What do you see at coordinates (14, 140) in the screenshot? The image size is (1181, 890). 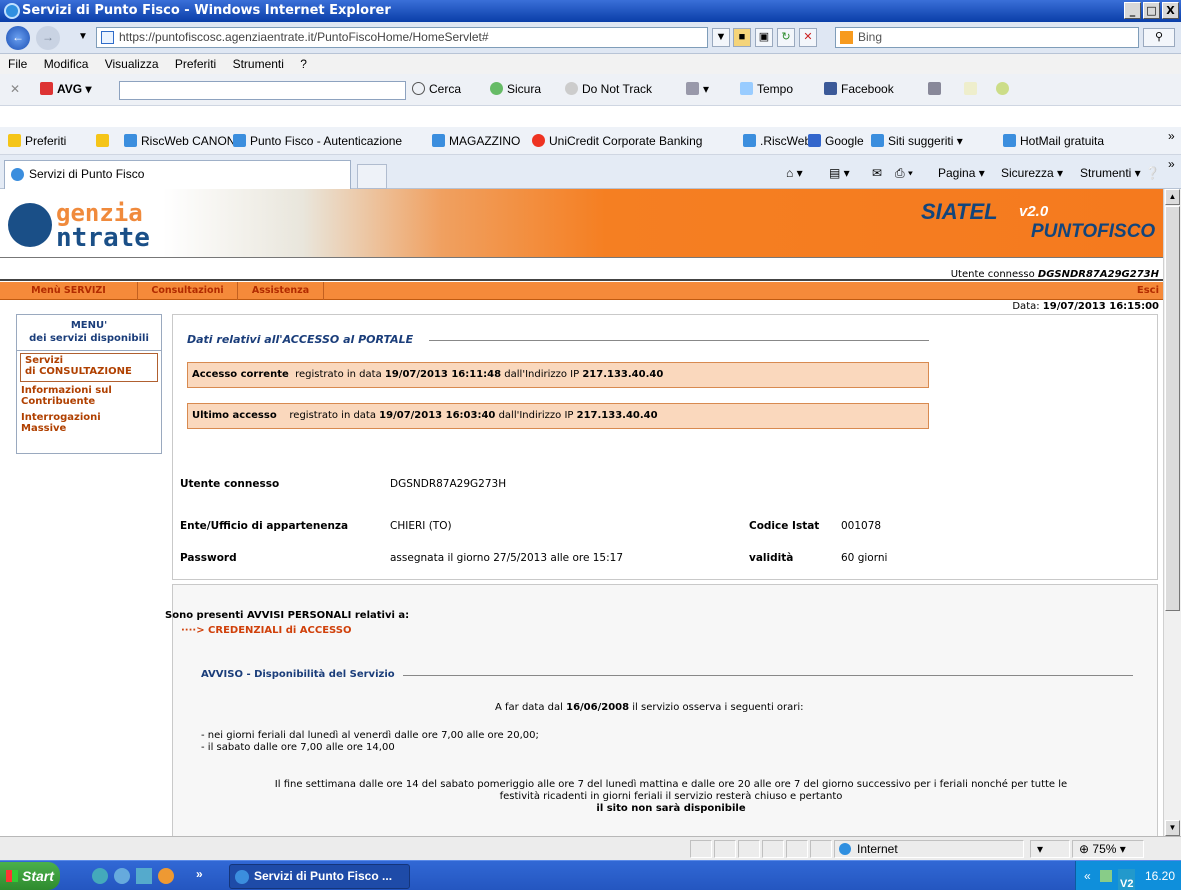 I see `star-icon` at bounding box center [14, 140].